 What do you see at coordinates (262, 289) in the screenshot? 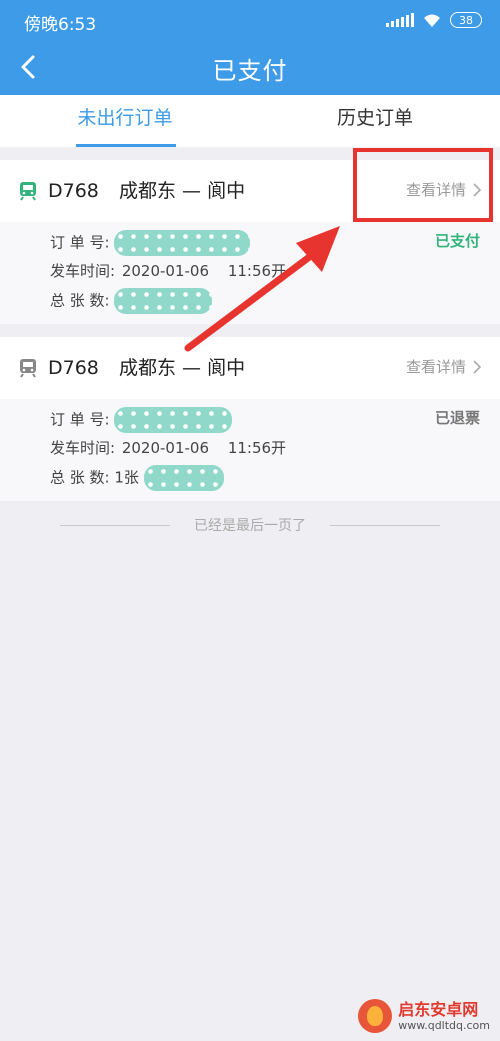
I see `annotation-arrow` at bounding box center [262, 289].